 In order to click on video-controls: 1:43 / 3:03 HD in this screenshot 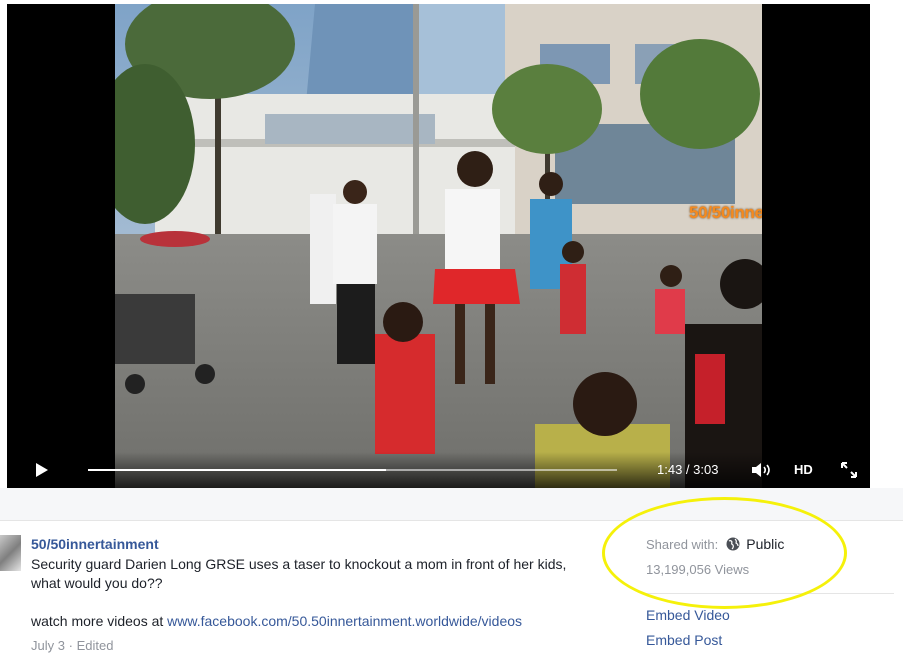, I will do `click(438, 470)`.